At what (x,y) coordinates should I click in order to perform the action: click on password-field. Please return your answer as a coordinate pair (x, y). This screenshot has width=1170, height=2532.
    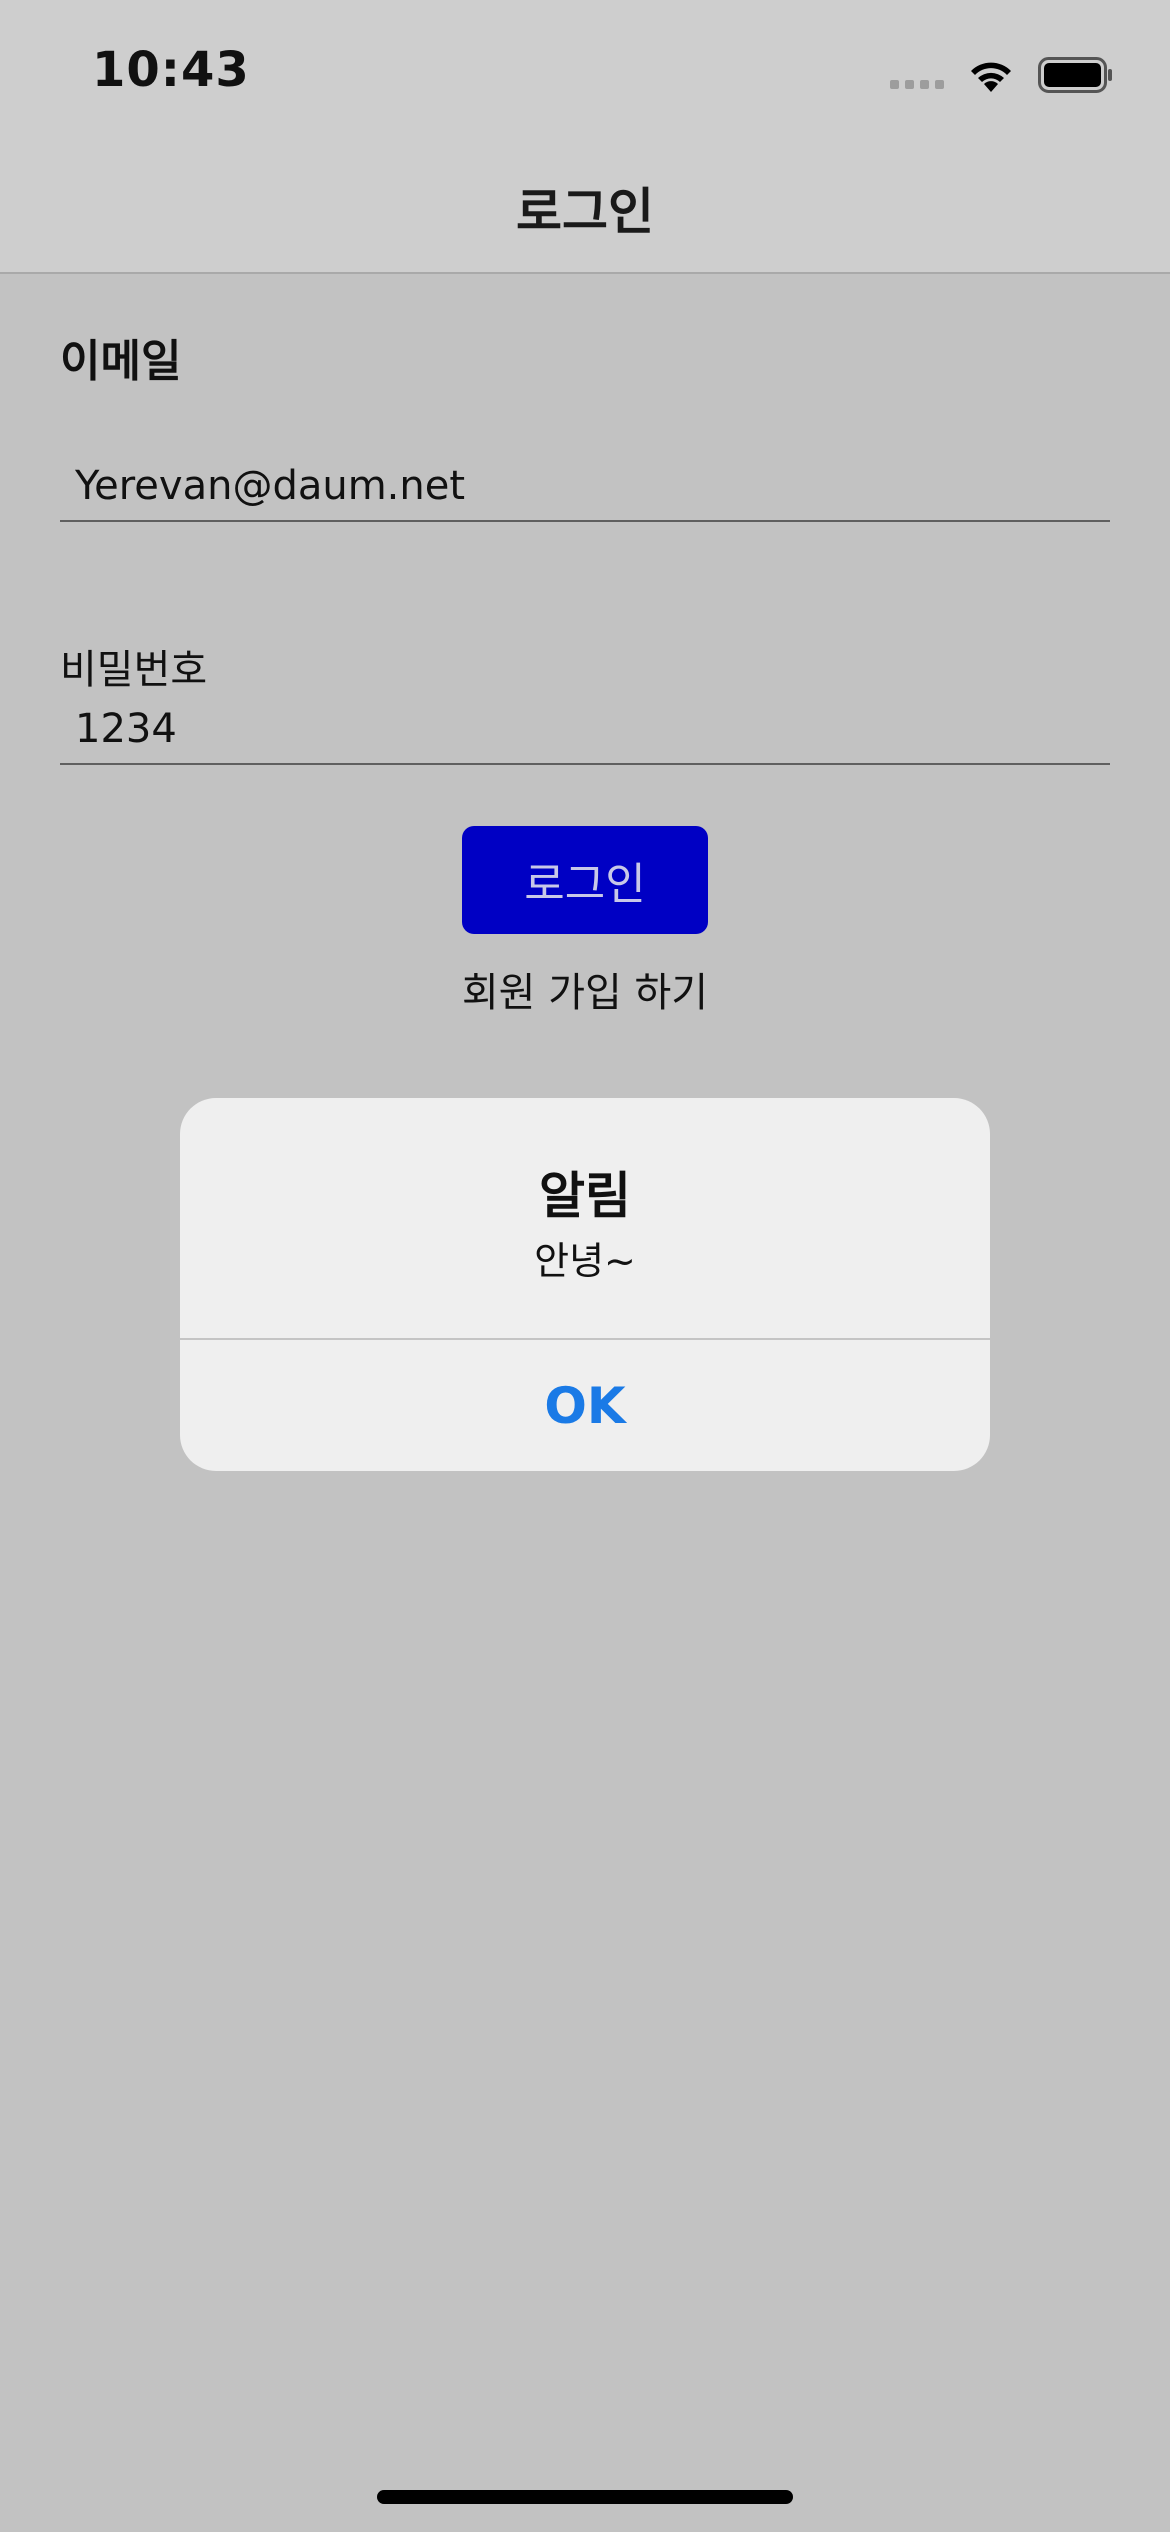
    Looking at the image, I should click on (585, 730).